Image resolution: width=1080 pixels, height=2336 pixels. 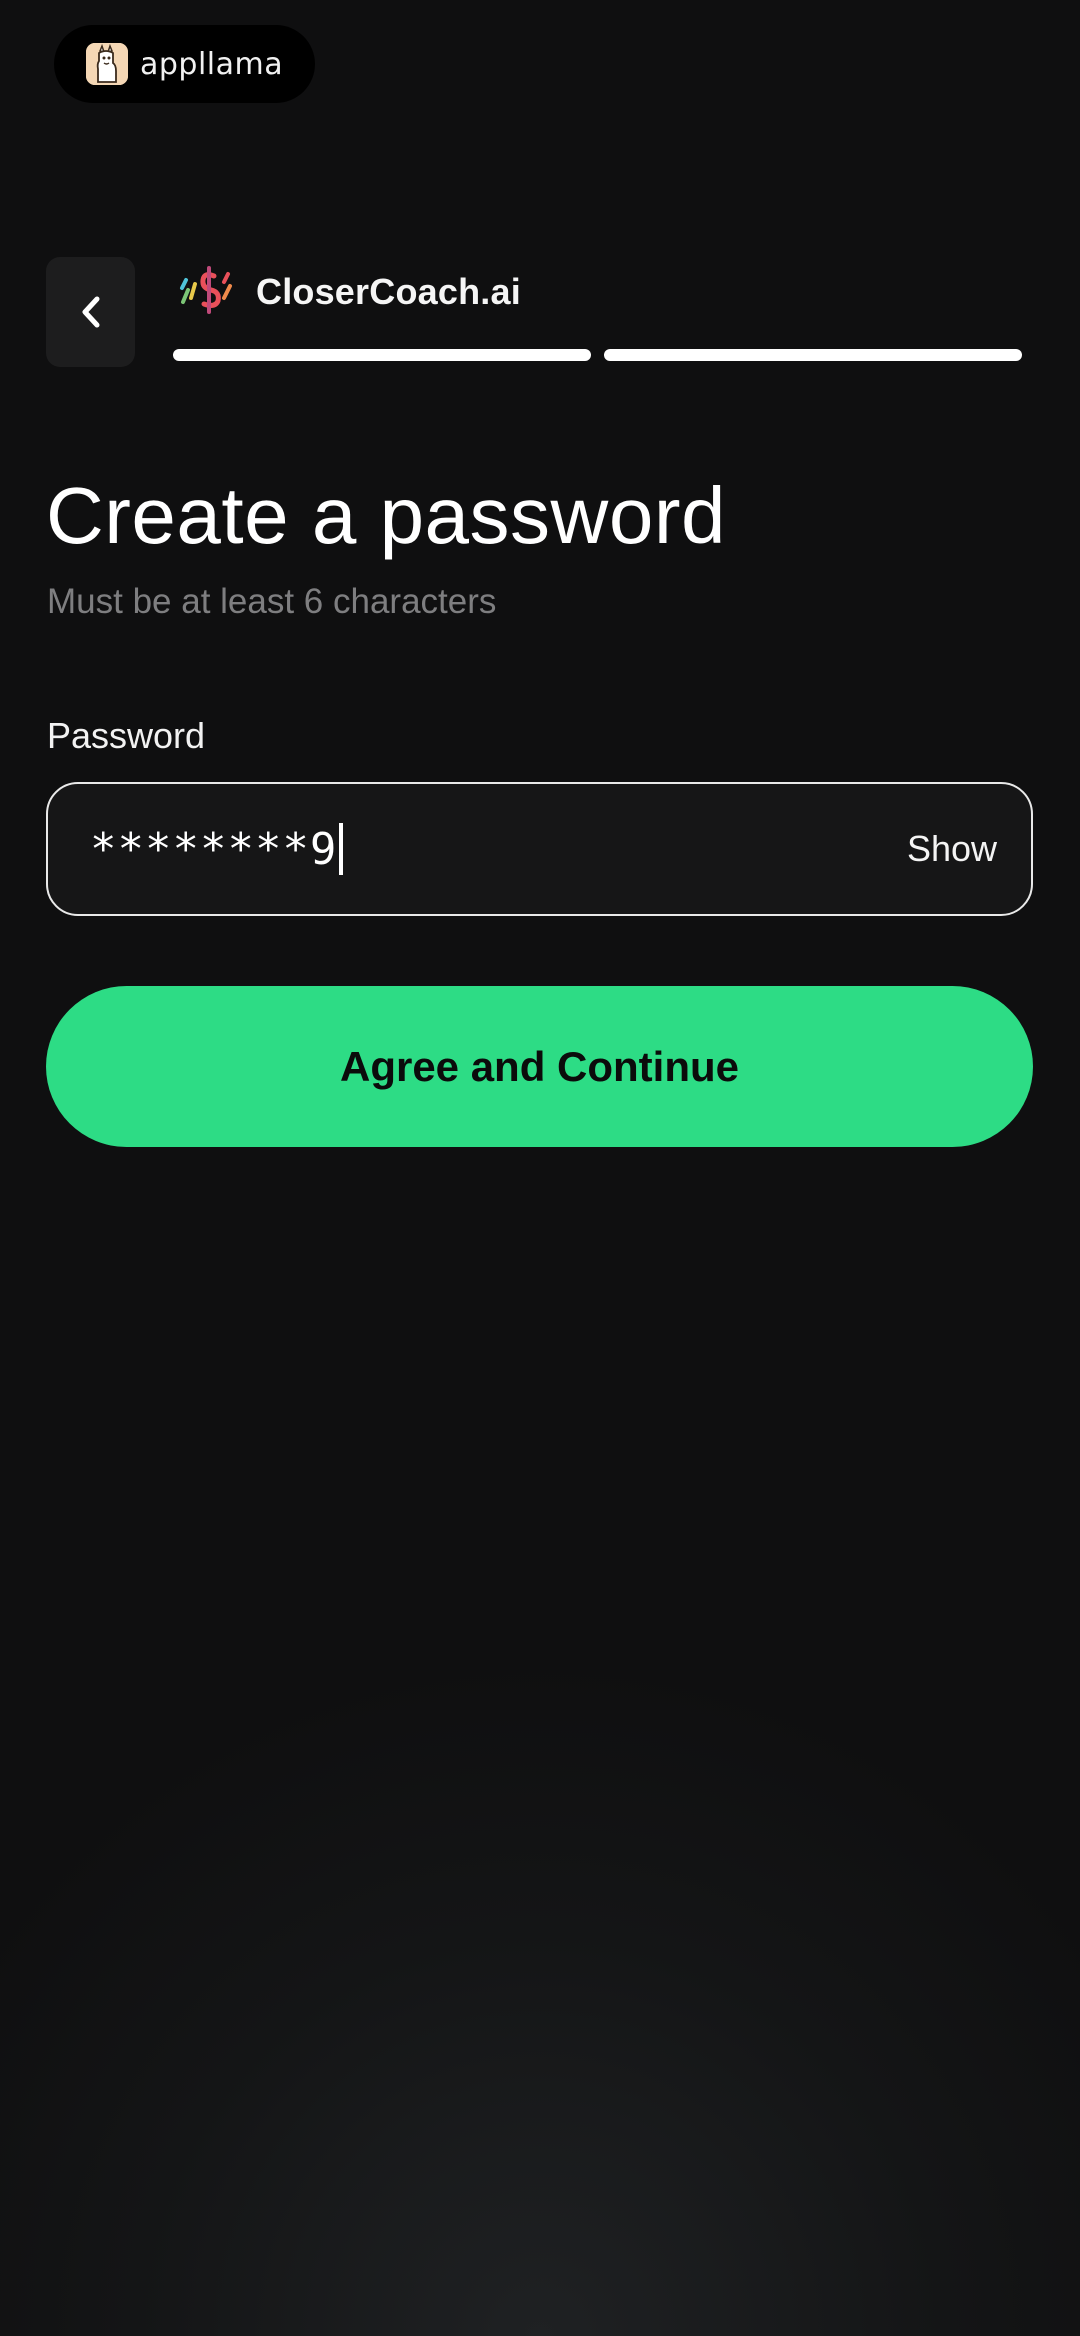 What do you see at coordinates (206, 290) in the screenshot?
I see `dollar-sign-logo-icon` at bounding box center [206, 290].